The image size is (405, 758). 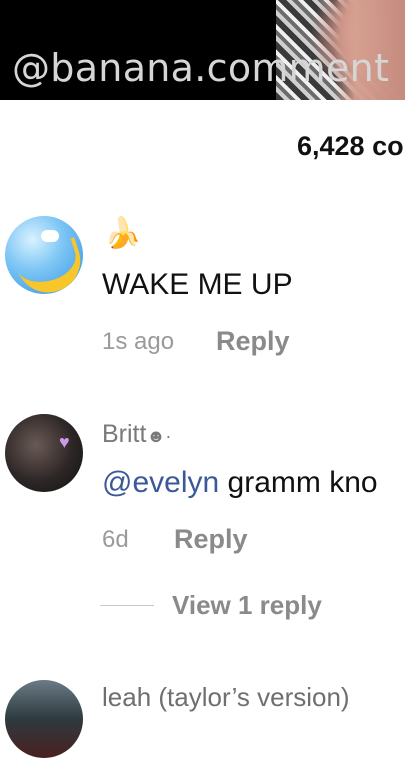 I want to click on comment-author: Britt☻·, so click(x=136, y=434).